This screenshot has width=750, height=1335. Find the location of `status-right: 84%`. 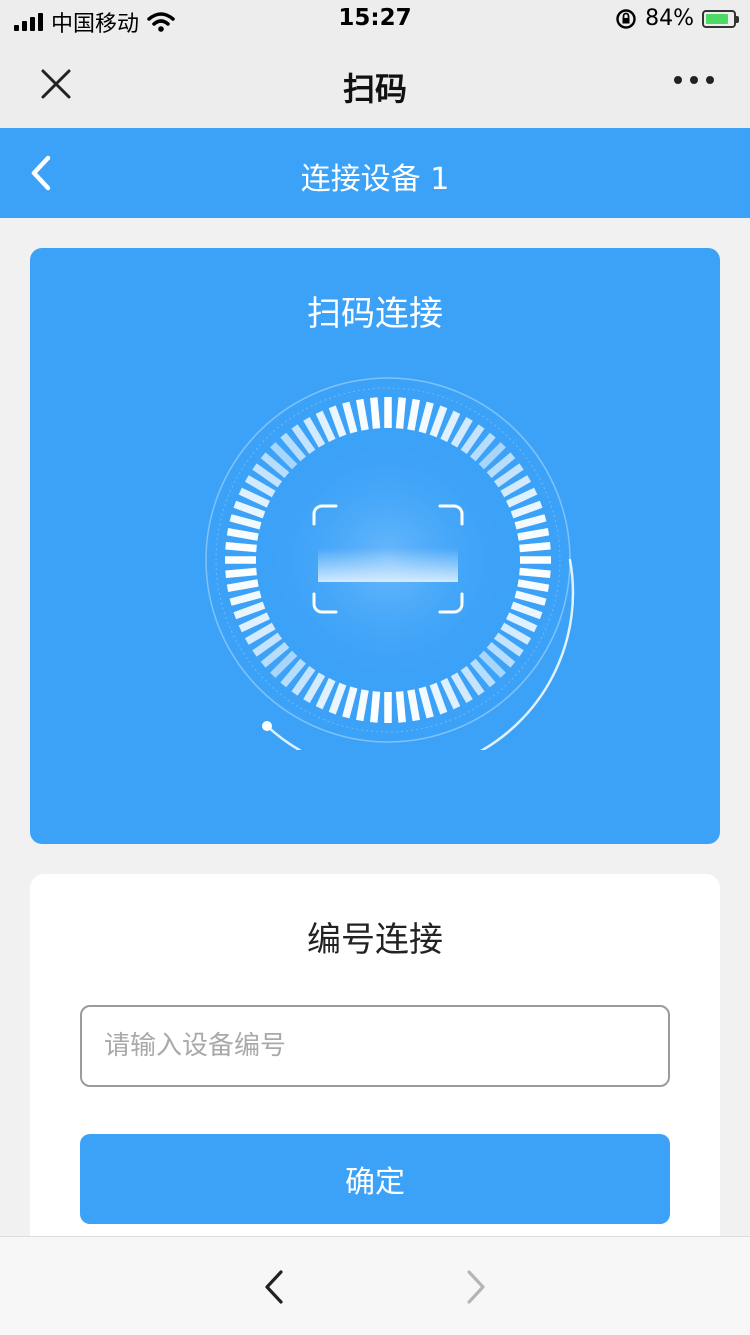

status-right: 84% is located at coordinates (677, 18).